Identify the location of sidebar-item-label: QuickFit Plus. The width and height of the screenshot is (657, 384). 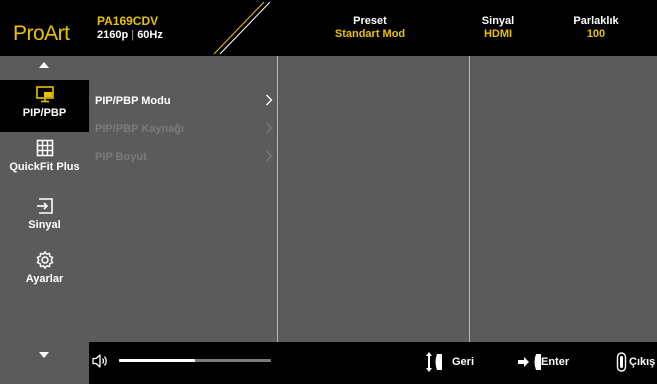
(44, 167).